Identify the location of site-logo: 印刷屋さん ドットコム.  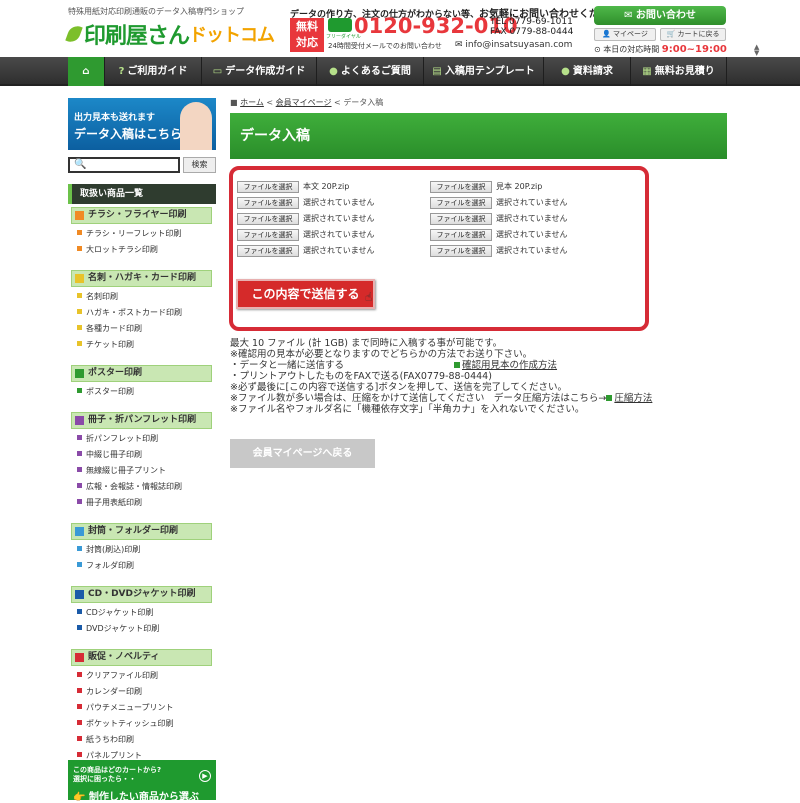
(170, 34).